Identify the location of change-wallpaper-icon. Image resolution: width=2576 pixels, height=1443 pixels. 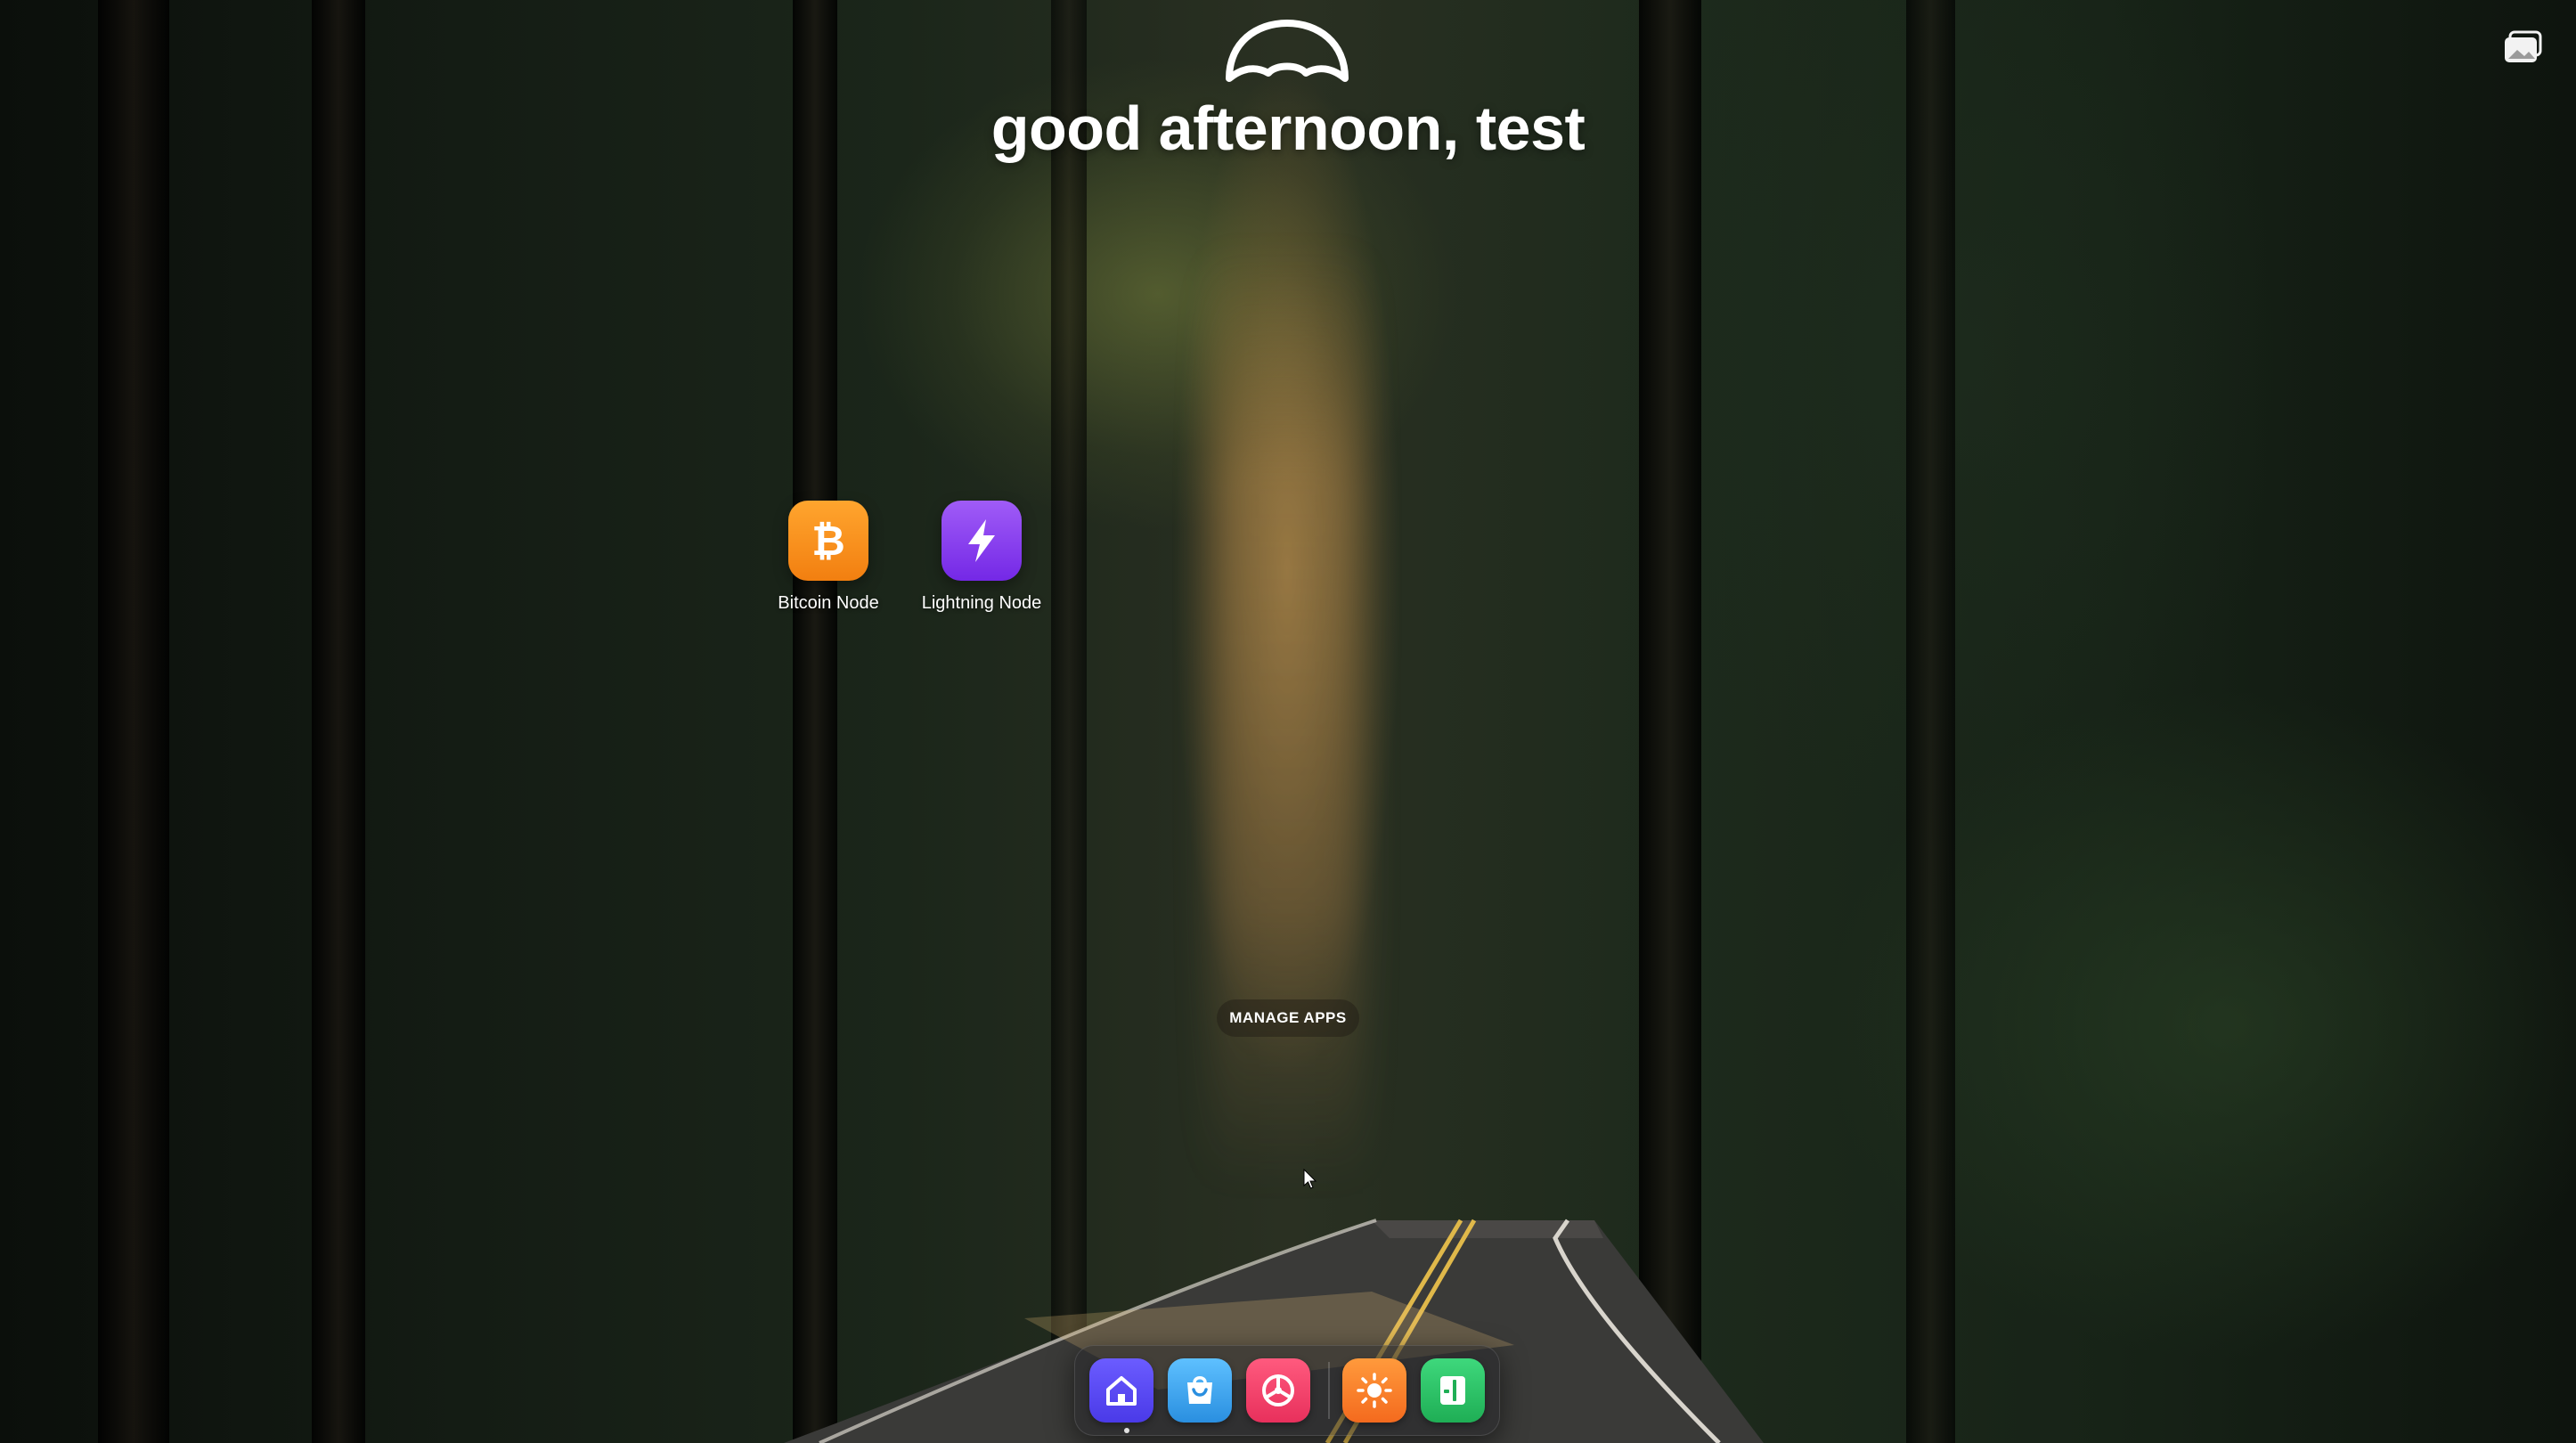
(2522, 47).